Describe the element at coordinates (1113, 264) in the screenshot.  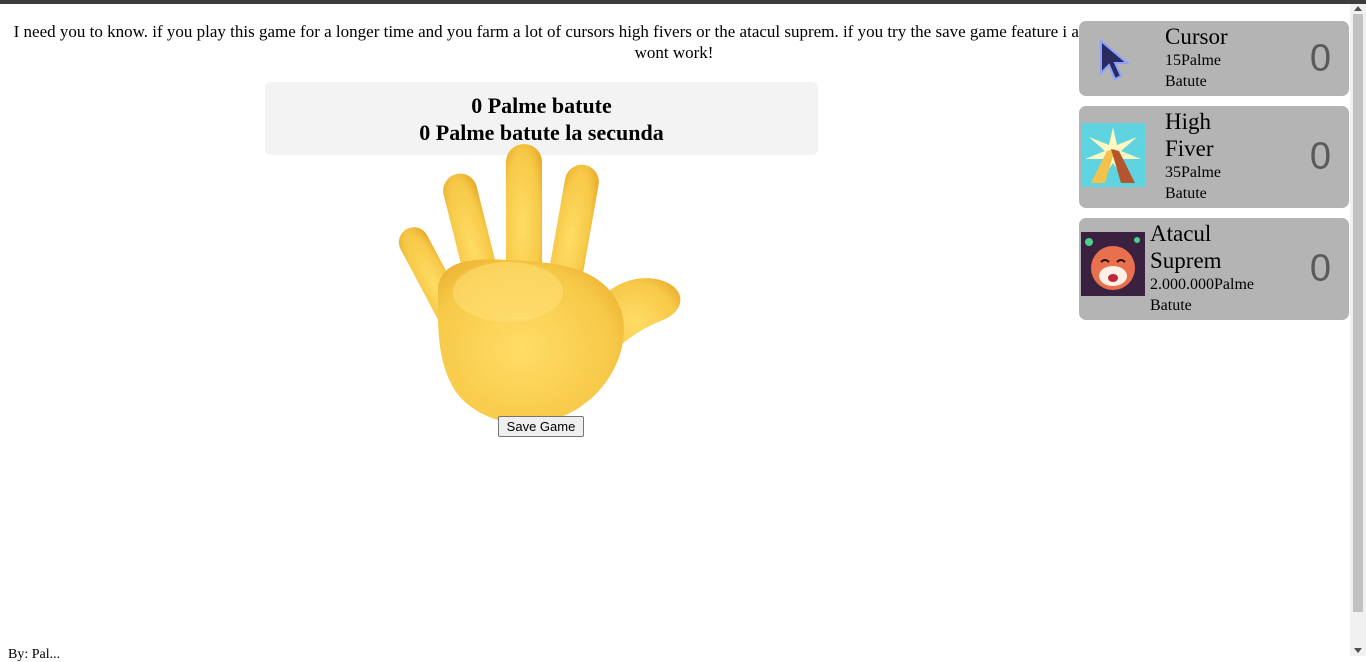
I see `character-image` at that location.